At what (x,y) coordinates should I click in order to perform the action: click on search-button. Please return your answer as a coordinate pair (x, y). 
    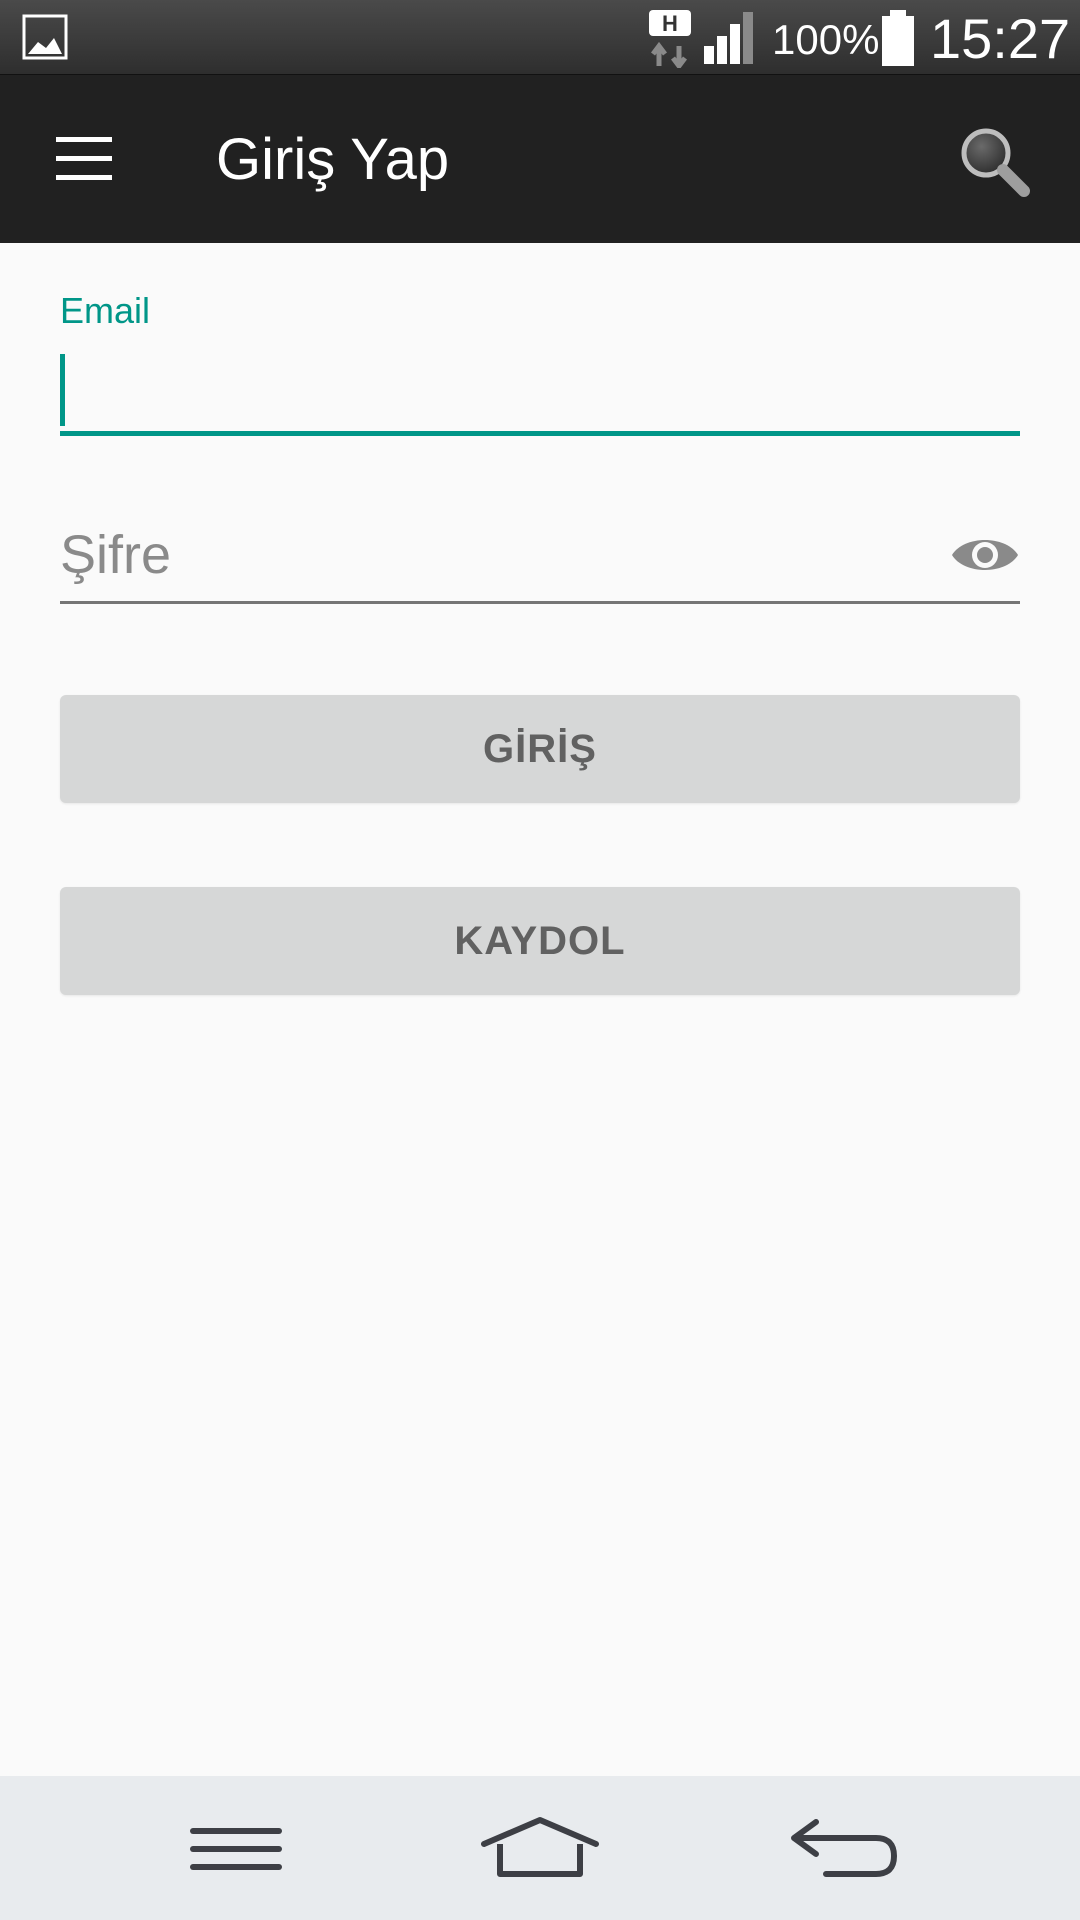
    Looking at the image, I should click on (994, 161).